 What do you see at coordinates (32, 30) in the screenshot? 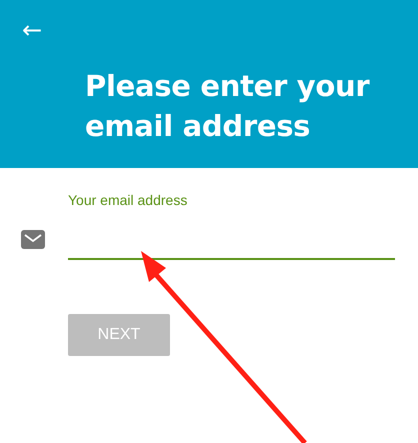
I see `back-button: ←` at bounding box center [32, 30].